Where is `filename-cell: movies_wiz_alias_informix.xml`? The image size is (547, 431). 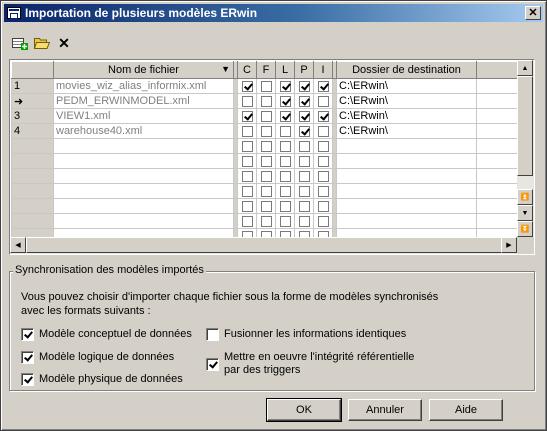
filename-cell: movies_wiz_alias_informix.xml is located at coordinates (143, 86).